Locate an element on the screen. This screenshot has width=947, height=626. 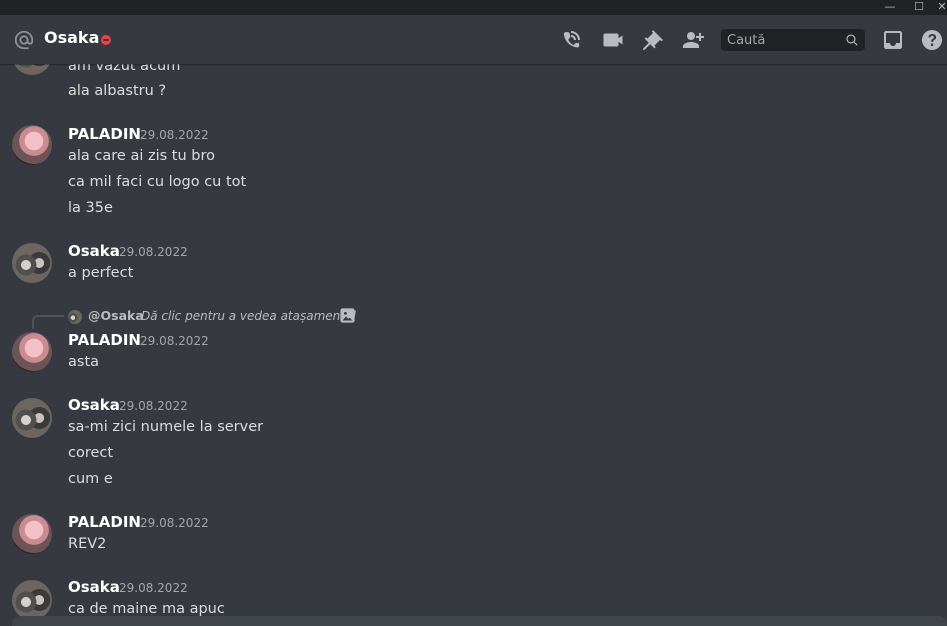
page-title: Osaka is located at coordinates (72, 37).